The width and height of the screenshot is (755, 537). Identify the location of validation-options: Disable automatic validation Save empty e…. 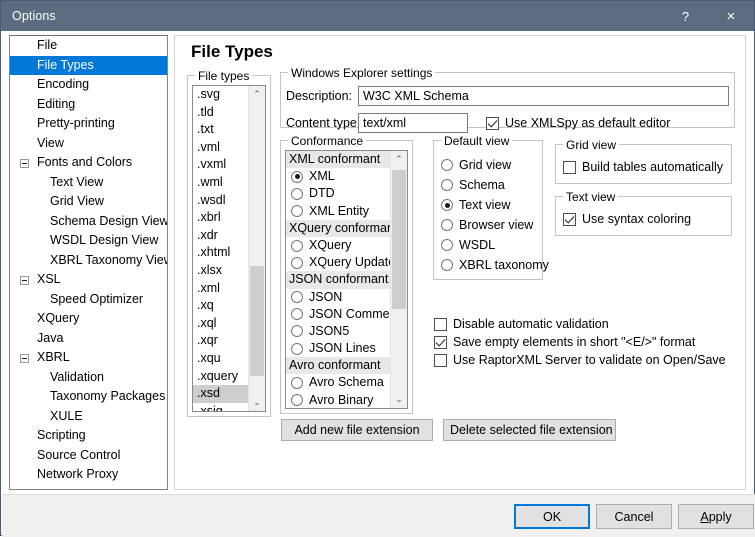
(584, 342).